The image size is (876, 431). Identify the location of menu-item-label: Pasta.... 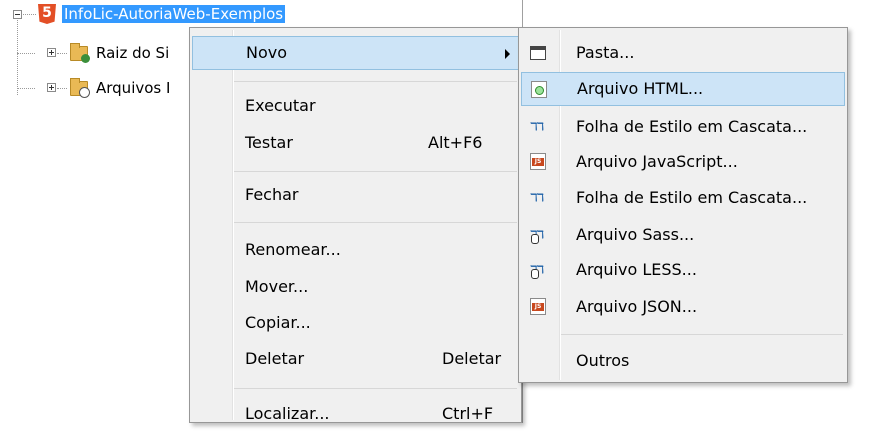
(605, 52).